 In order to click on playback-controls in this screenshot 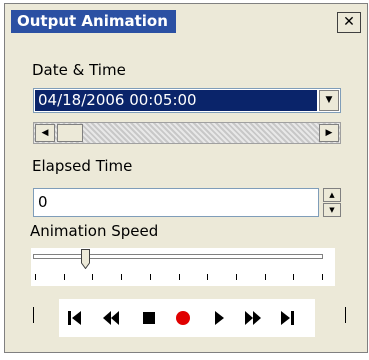, I will do `click(187, 318)`.